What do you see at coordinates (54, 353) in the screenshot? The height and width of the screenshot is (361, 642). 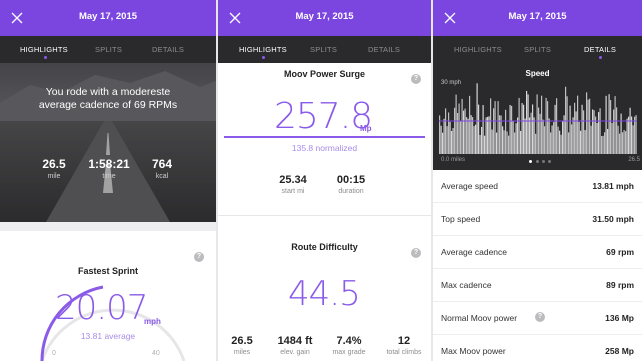 I see `gauge-min-label: 0` at bounding box center [54, 353].